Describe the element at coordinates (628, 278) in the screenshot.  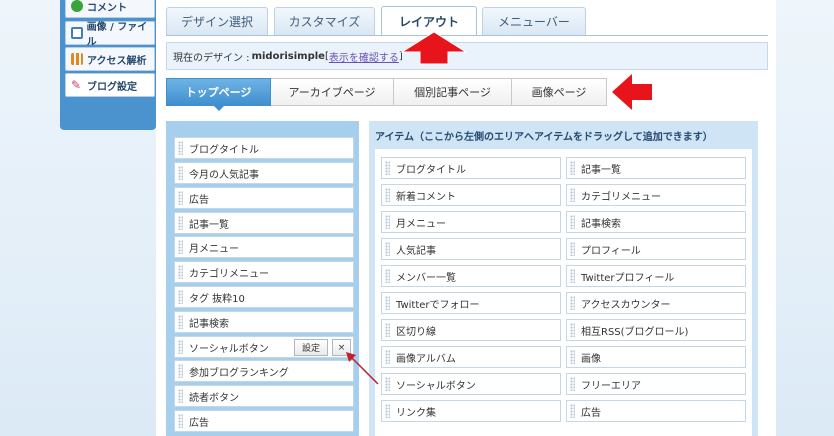
I see `item-label: Twitterプロフィール` at that location.